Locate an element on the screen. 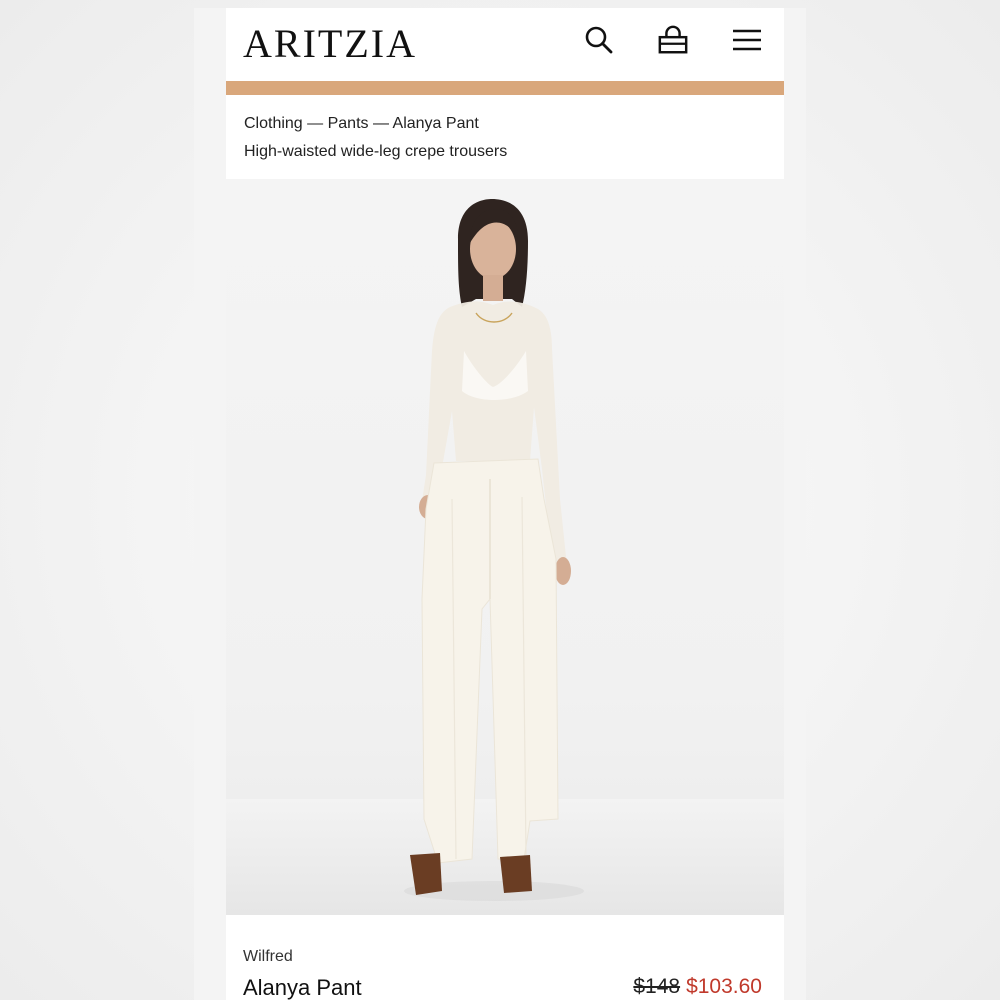 The height and width of the screenshot is (1000, 1000). promo-bar is located at coordinates (505, 88).